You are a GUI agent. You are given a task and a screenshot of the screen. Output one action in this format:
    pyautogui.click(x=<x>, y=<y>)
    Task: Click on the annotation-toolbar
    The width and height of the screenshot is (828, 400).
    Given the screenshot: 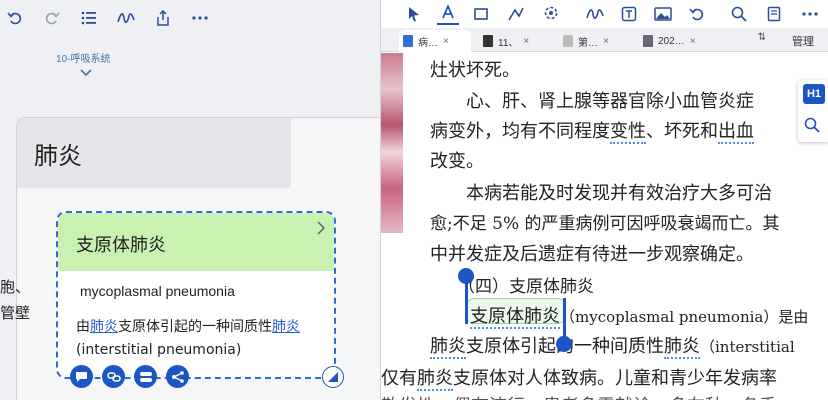 What is the action you would take?
    pyautogui.click(x=604, y=14)
    